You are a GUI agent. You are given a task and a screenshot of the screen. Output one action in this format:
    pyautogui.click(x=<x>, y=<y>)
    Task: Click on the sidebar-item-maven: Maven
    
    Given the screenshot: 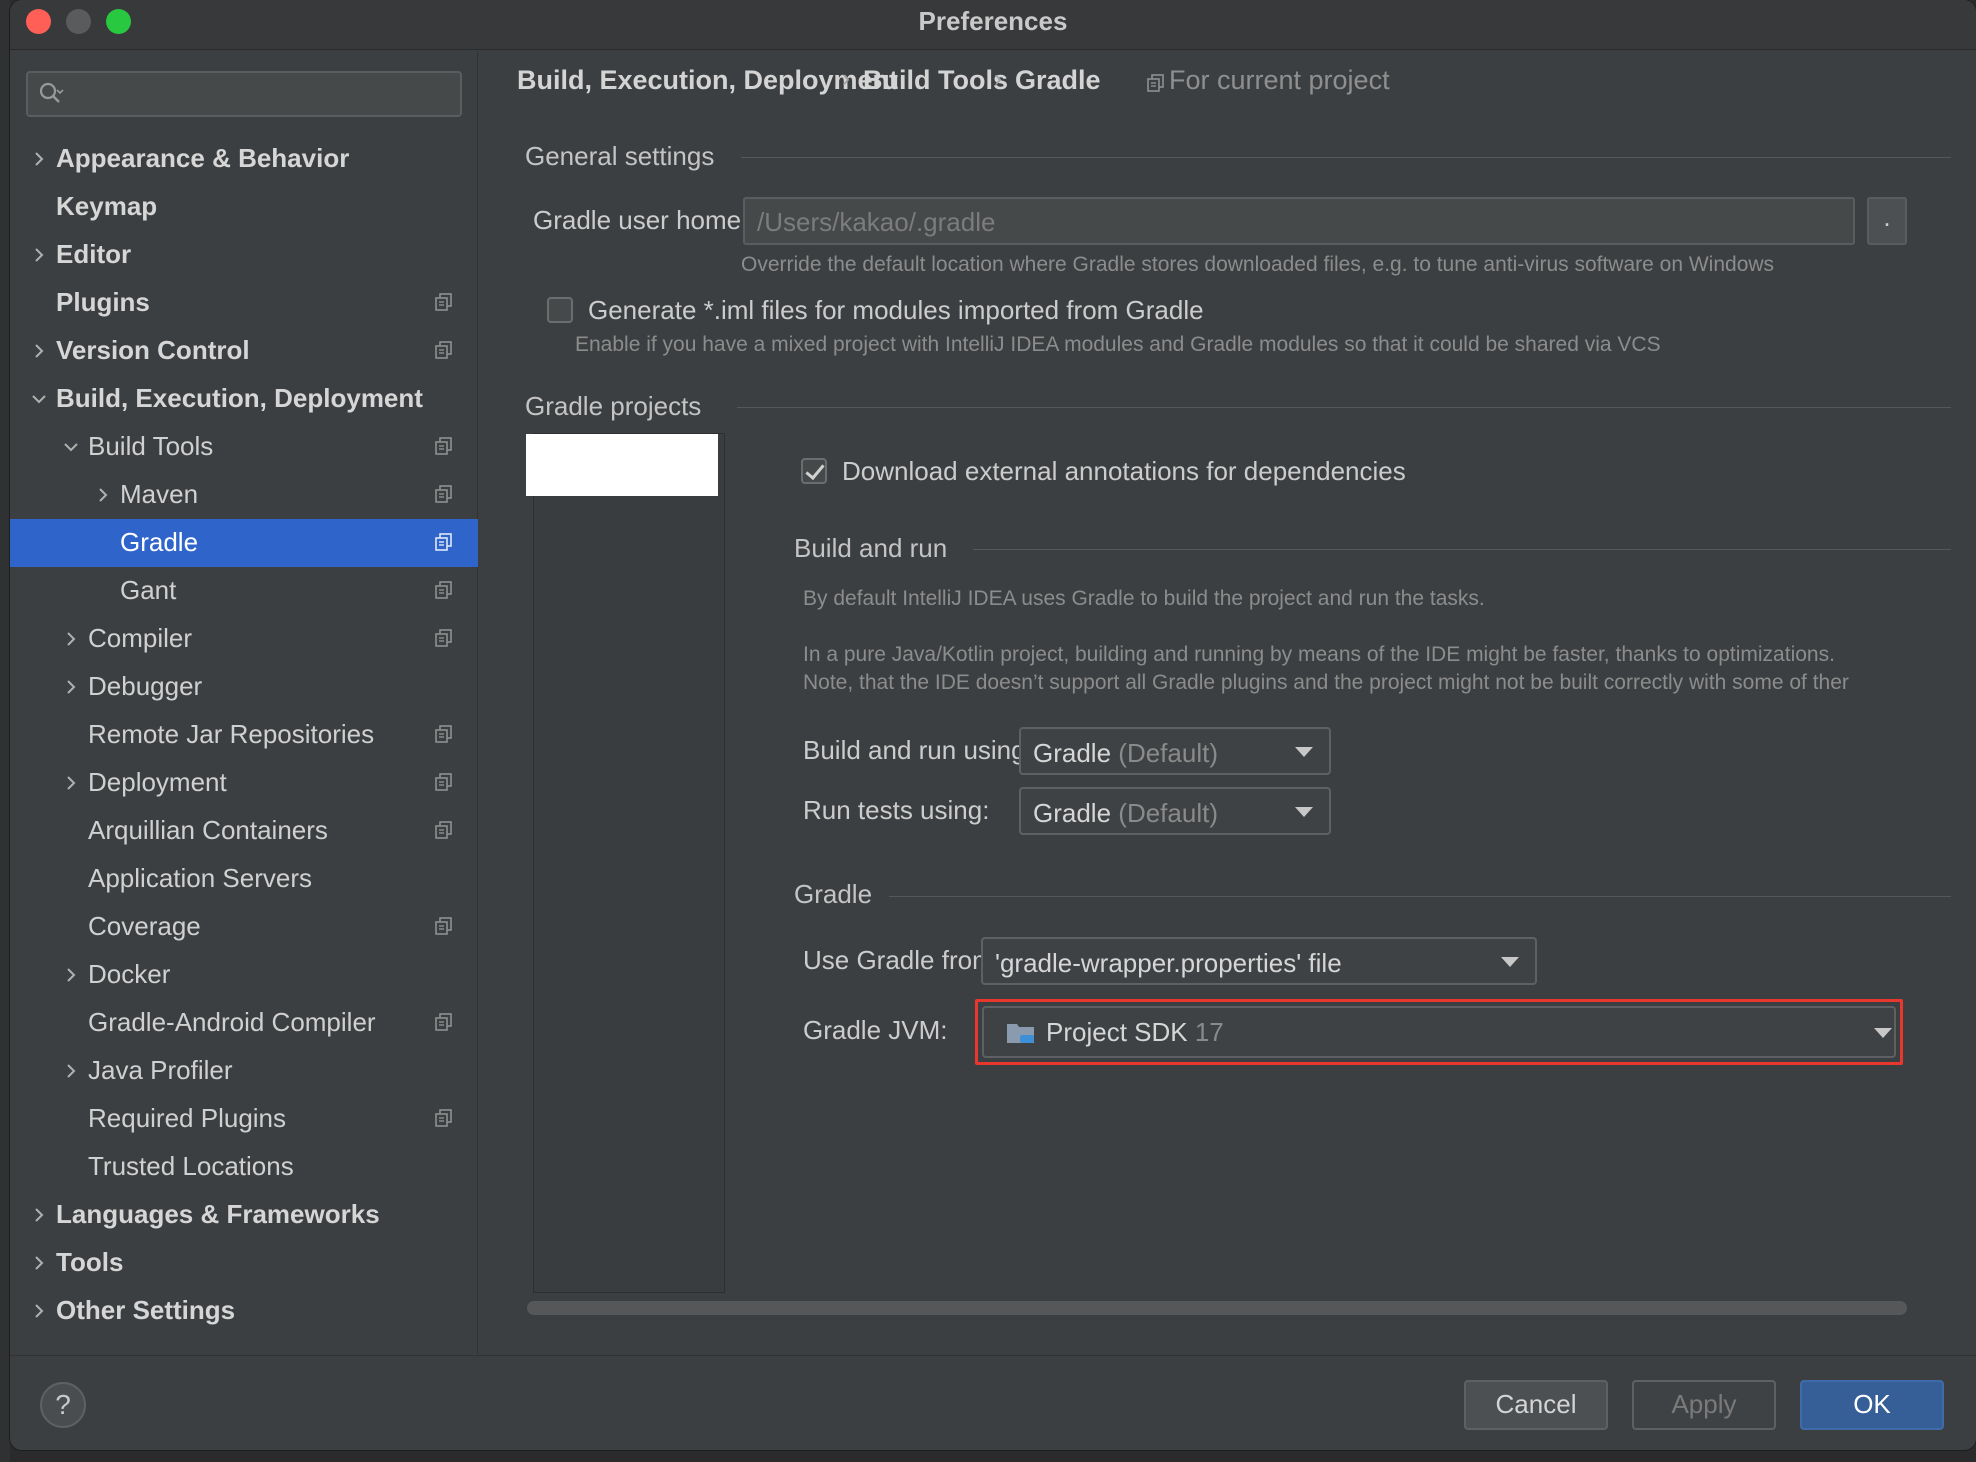 What is the action you would take?
    pyautogui.click(x=244, y=495)
    